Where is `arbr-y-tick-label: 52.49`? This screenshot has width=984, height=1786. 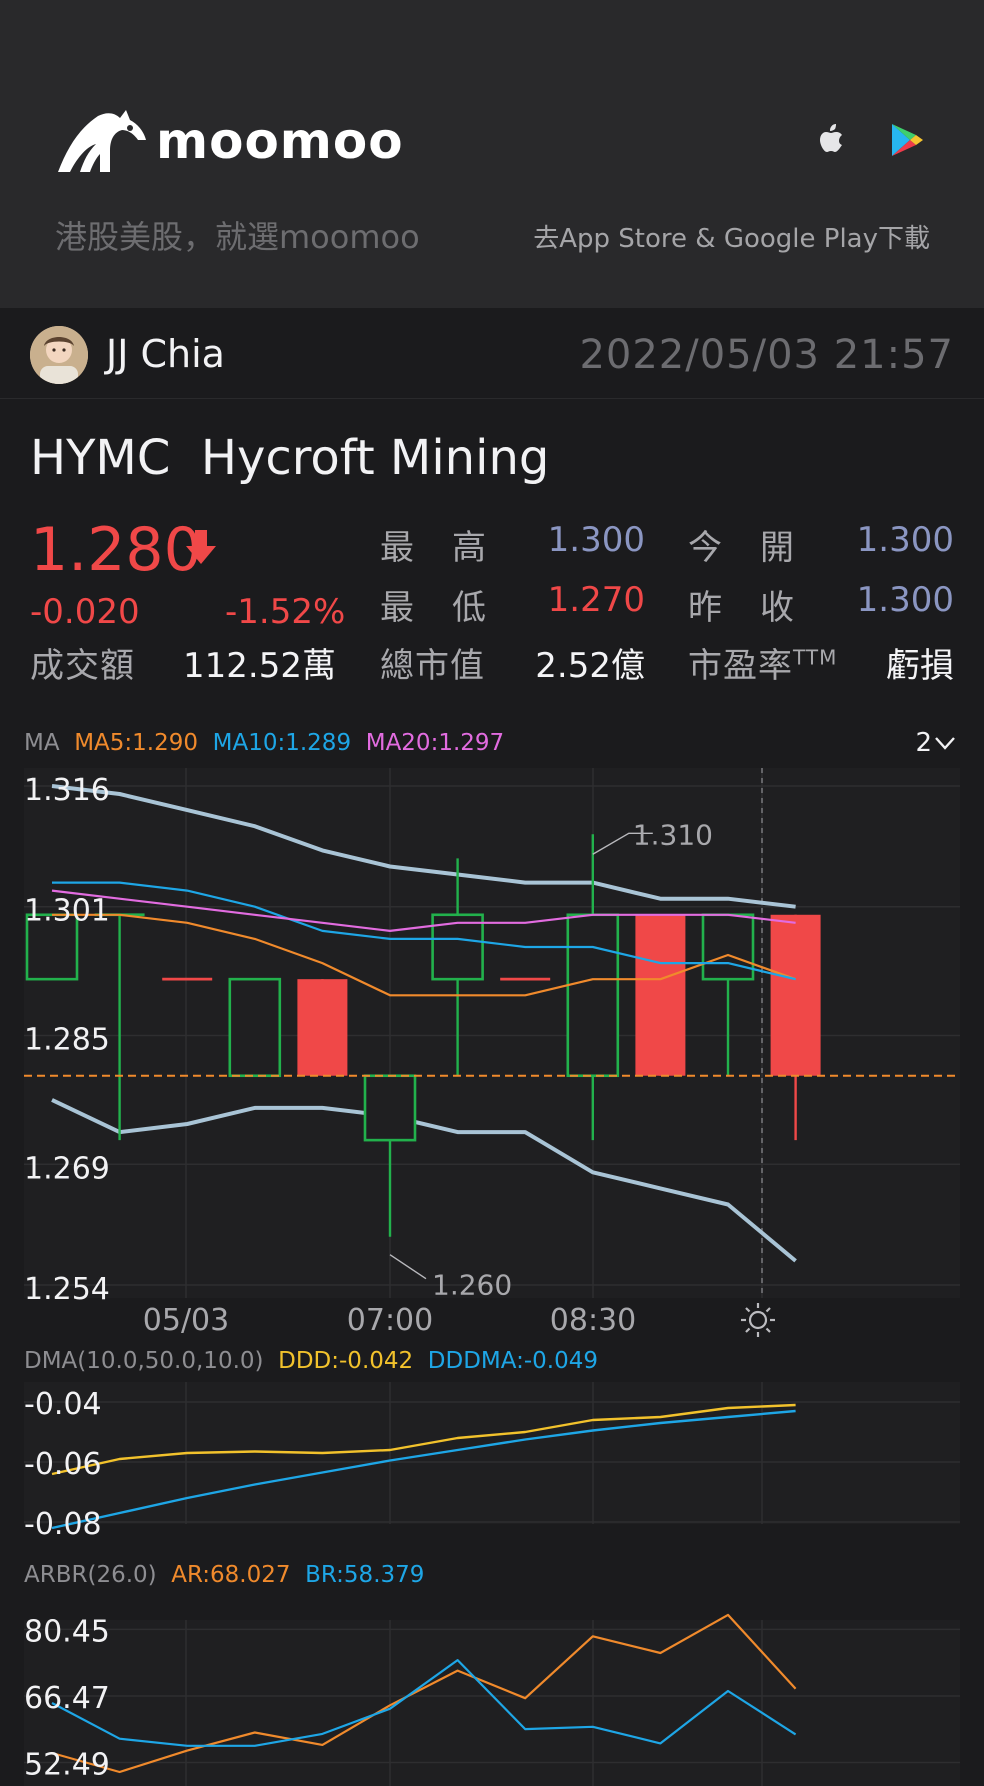
arbr-y-tick-label: 52.49 is located at coordinates (67, 1765).